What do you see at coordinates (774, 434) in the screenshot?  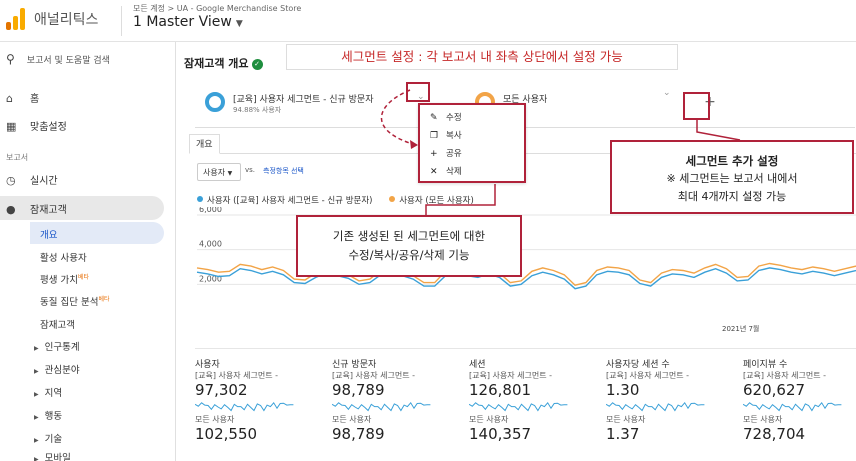 I see `metric-value: 728,704` at bounding box center [774, 434].